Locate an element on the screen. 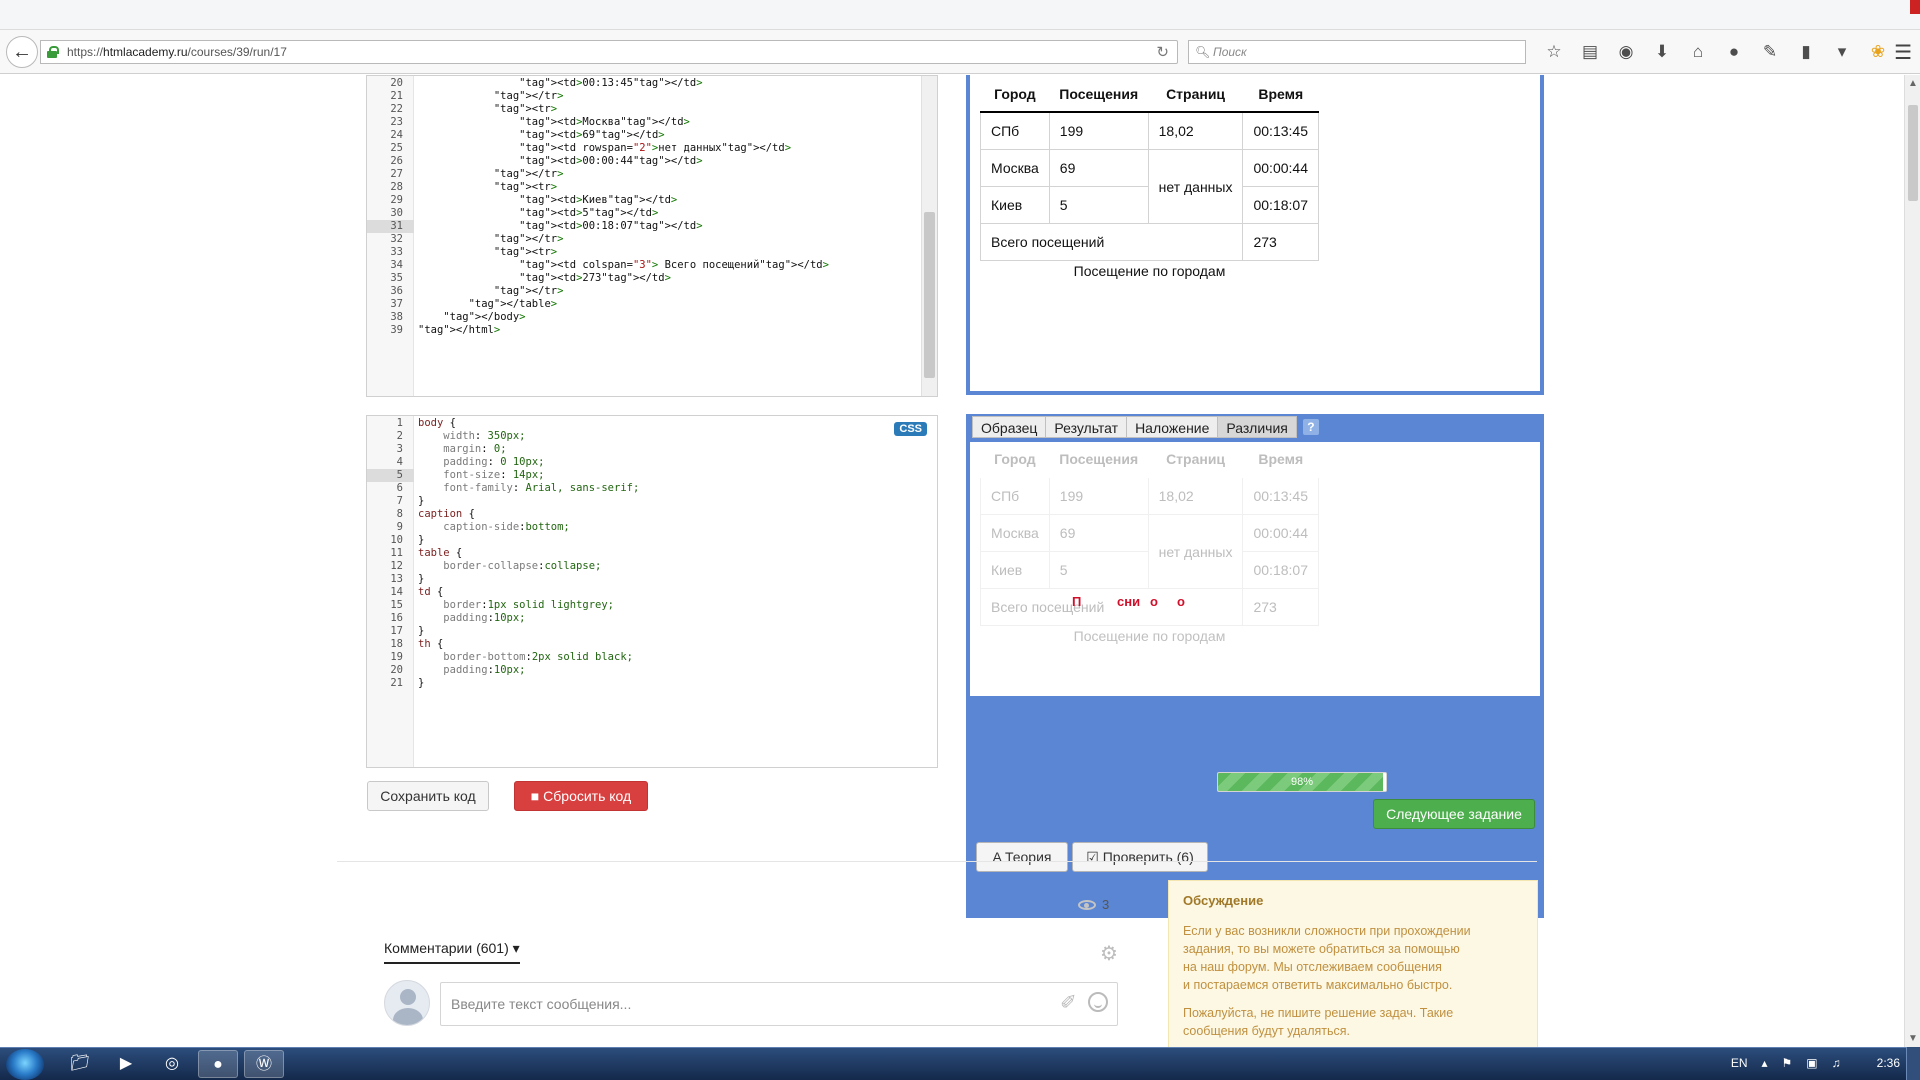 The width and height of the screenshot is (1920, 1080). code-line: 26 "tag"><td>00:00:44"tag"></td> is located at coordinates (652, 161).